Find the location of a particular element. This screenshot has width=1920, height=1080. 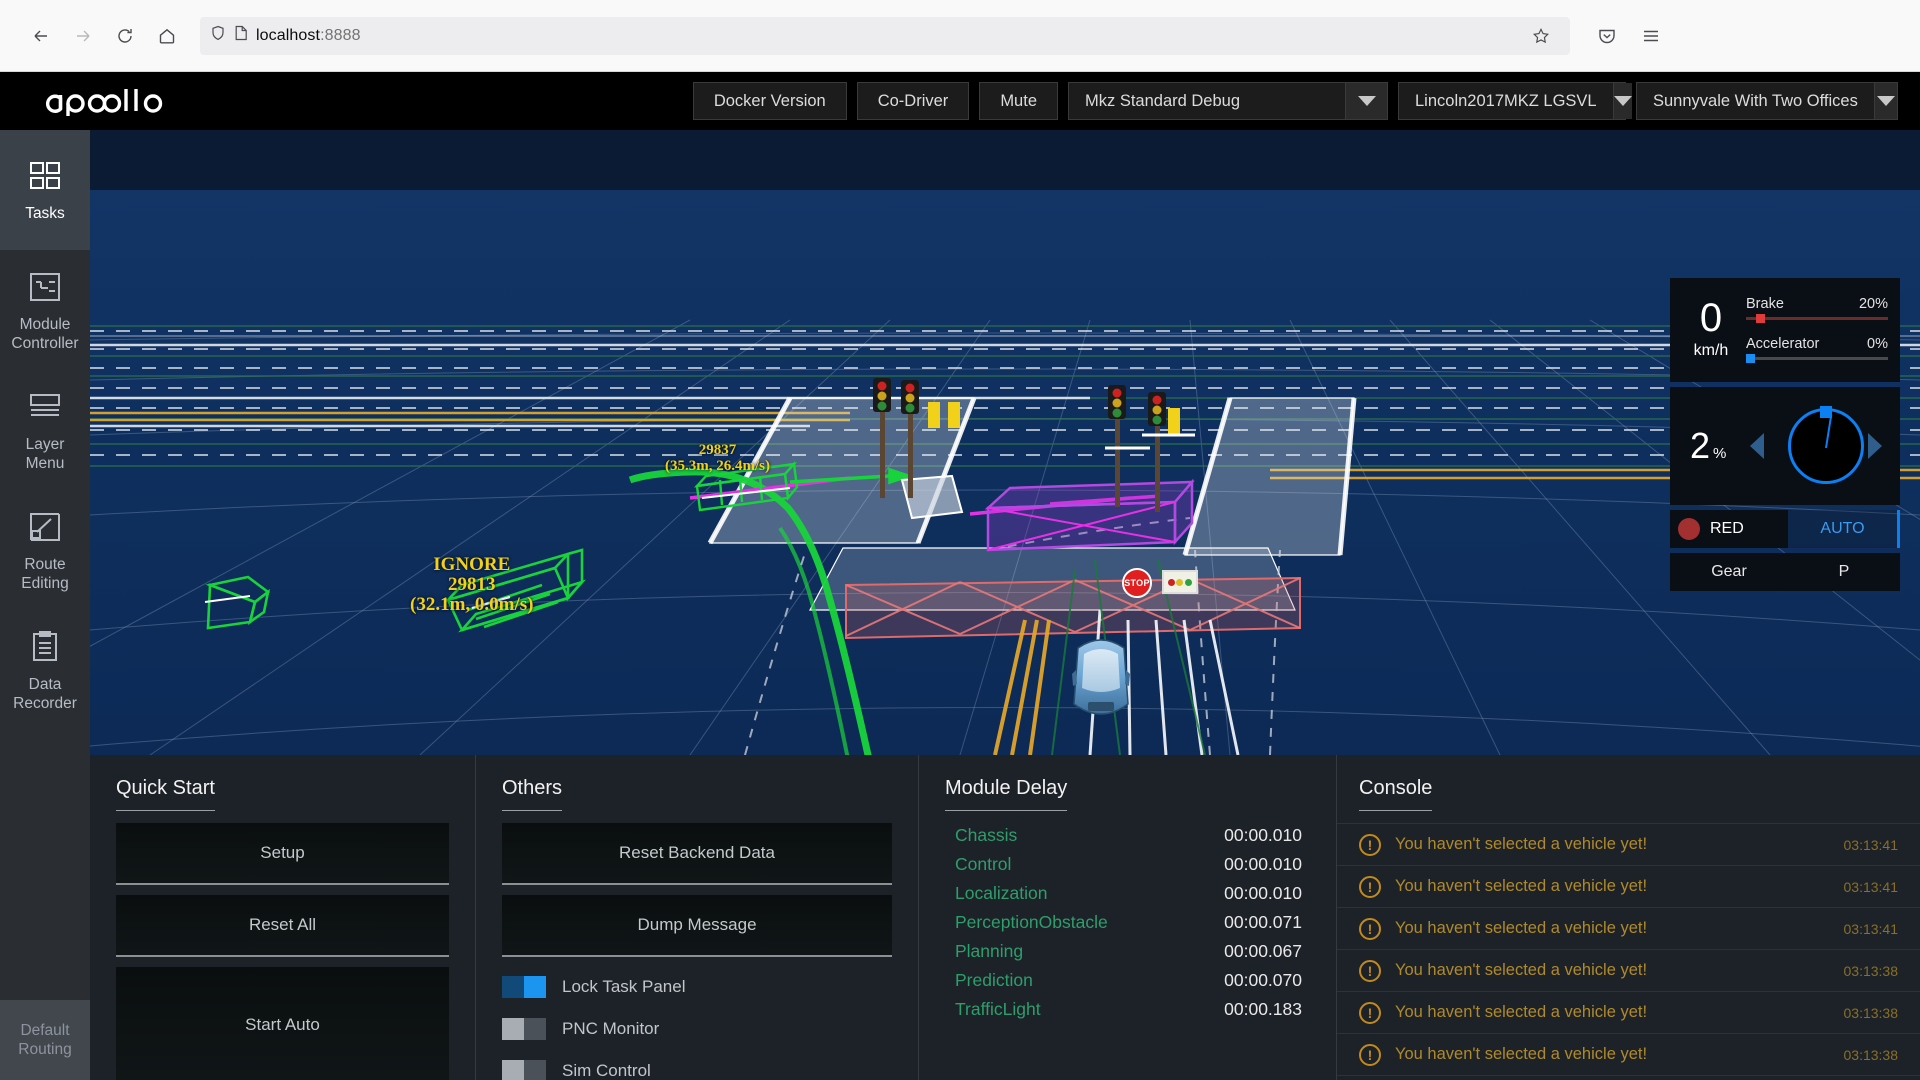

apollo-logo is located at coordinates (100, 101).